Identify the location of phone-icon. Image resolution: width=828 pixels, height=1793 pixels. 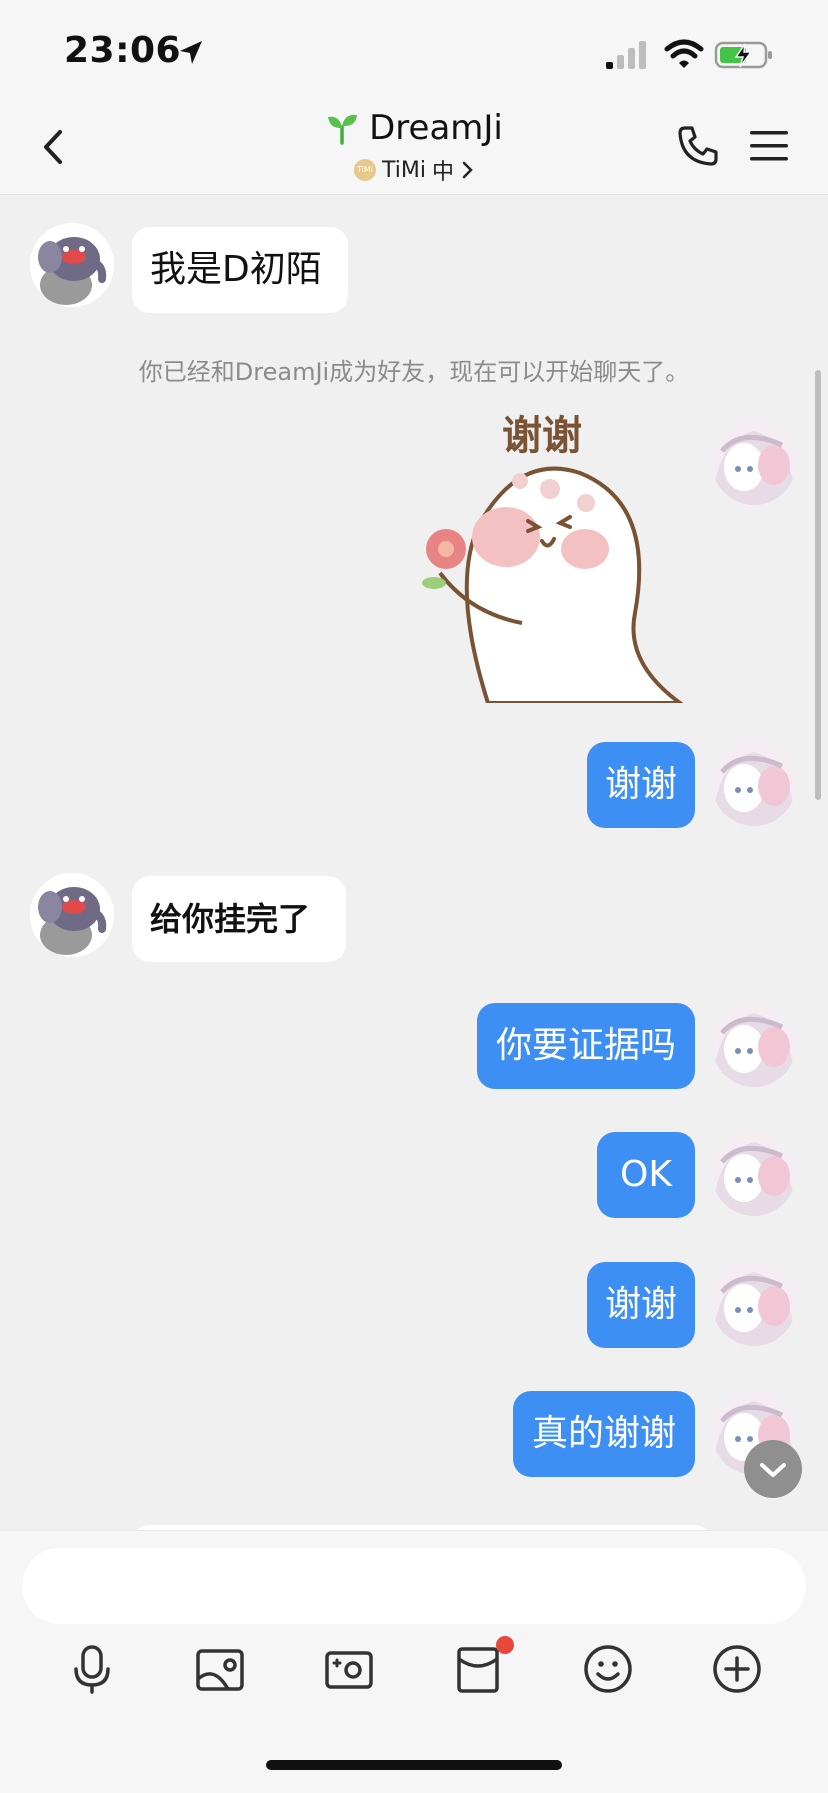
(698, 146).